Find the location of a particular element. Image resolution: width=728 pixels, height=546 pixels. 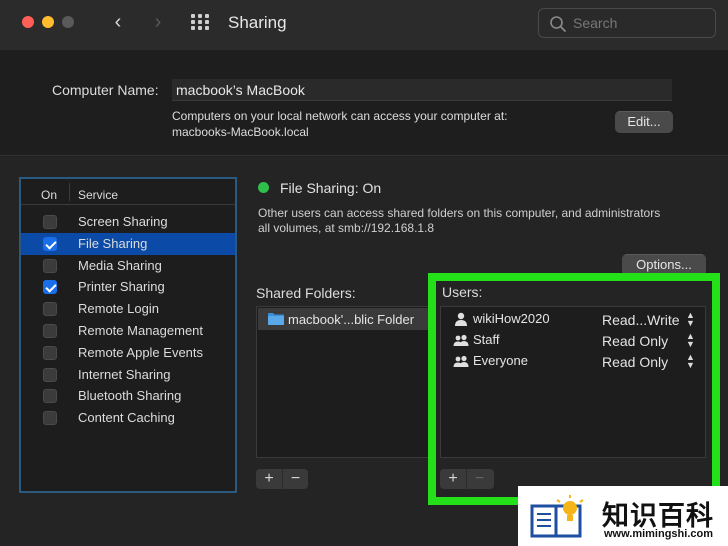

user-permission-select: Read...Write is located at coordinates (641, 320).